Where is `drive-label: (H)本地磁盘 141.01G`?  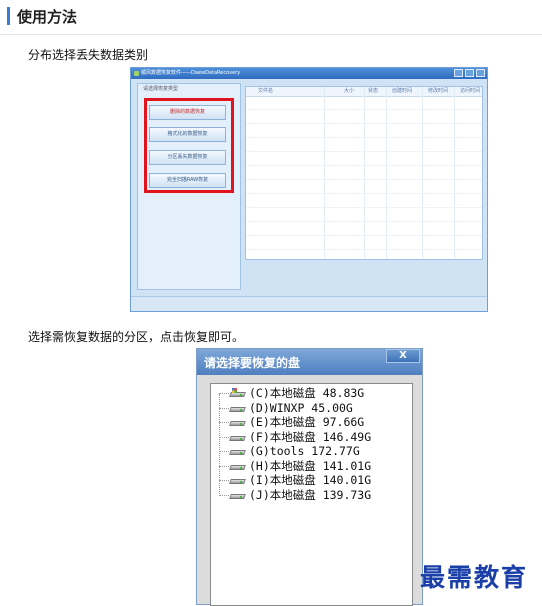 drive-label: (H)本地磁盘 141.01G is located at coordinates (310, 465).